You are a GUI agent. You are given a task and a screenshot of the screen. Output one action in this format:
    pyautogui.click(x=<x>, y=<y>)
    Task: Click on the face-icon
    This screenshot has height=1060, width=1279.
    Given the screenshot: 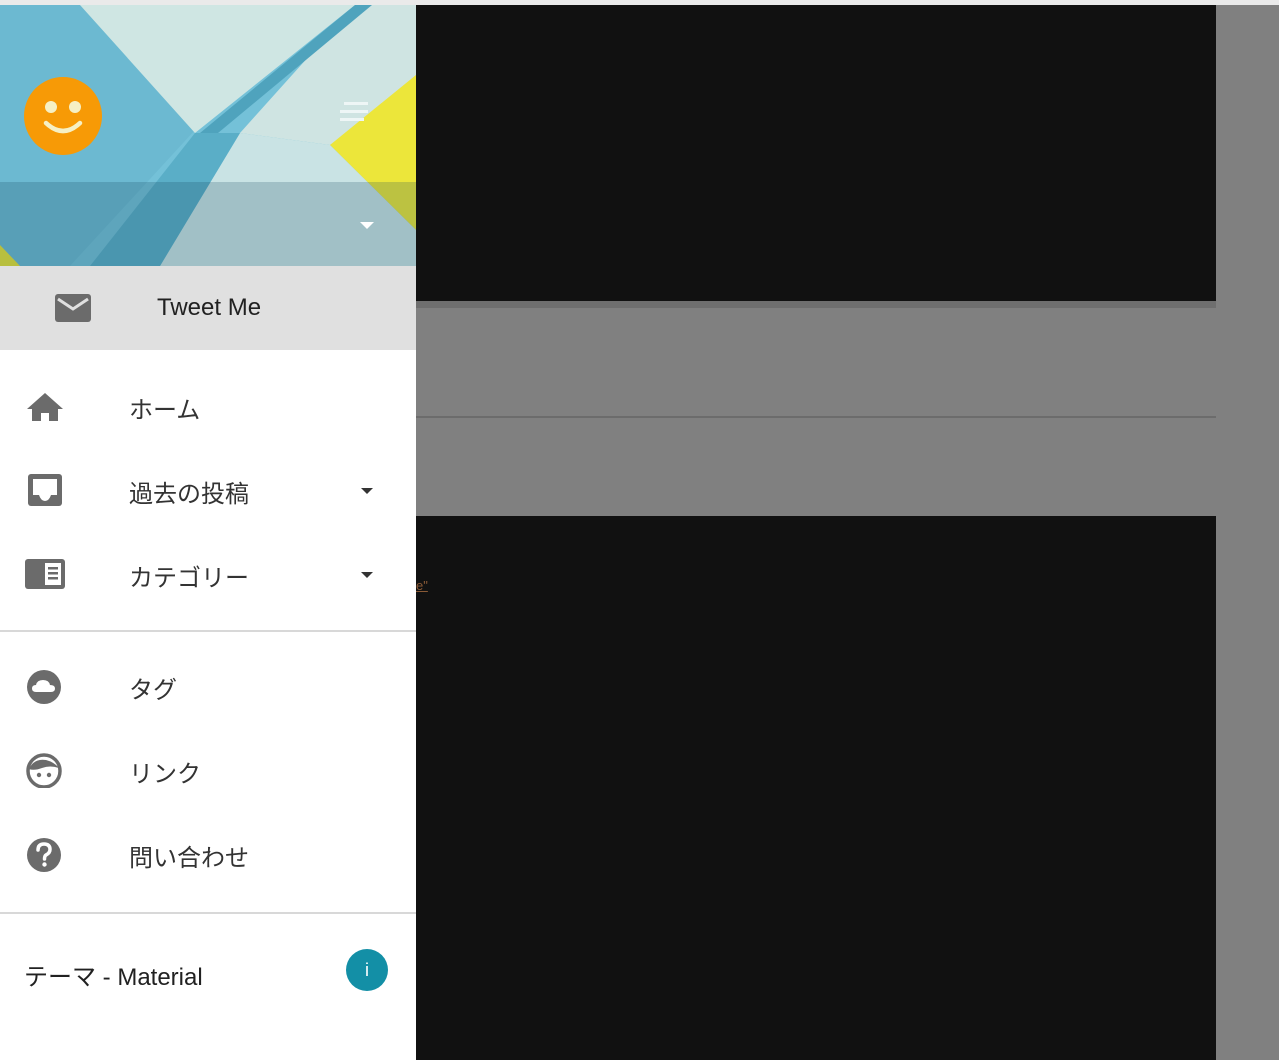 What is the action you would take?
    pyautogui.click(x=44, y=770)
    